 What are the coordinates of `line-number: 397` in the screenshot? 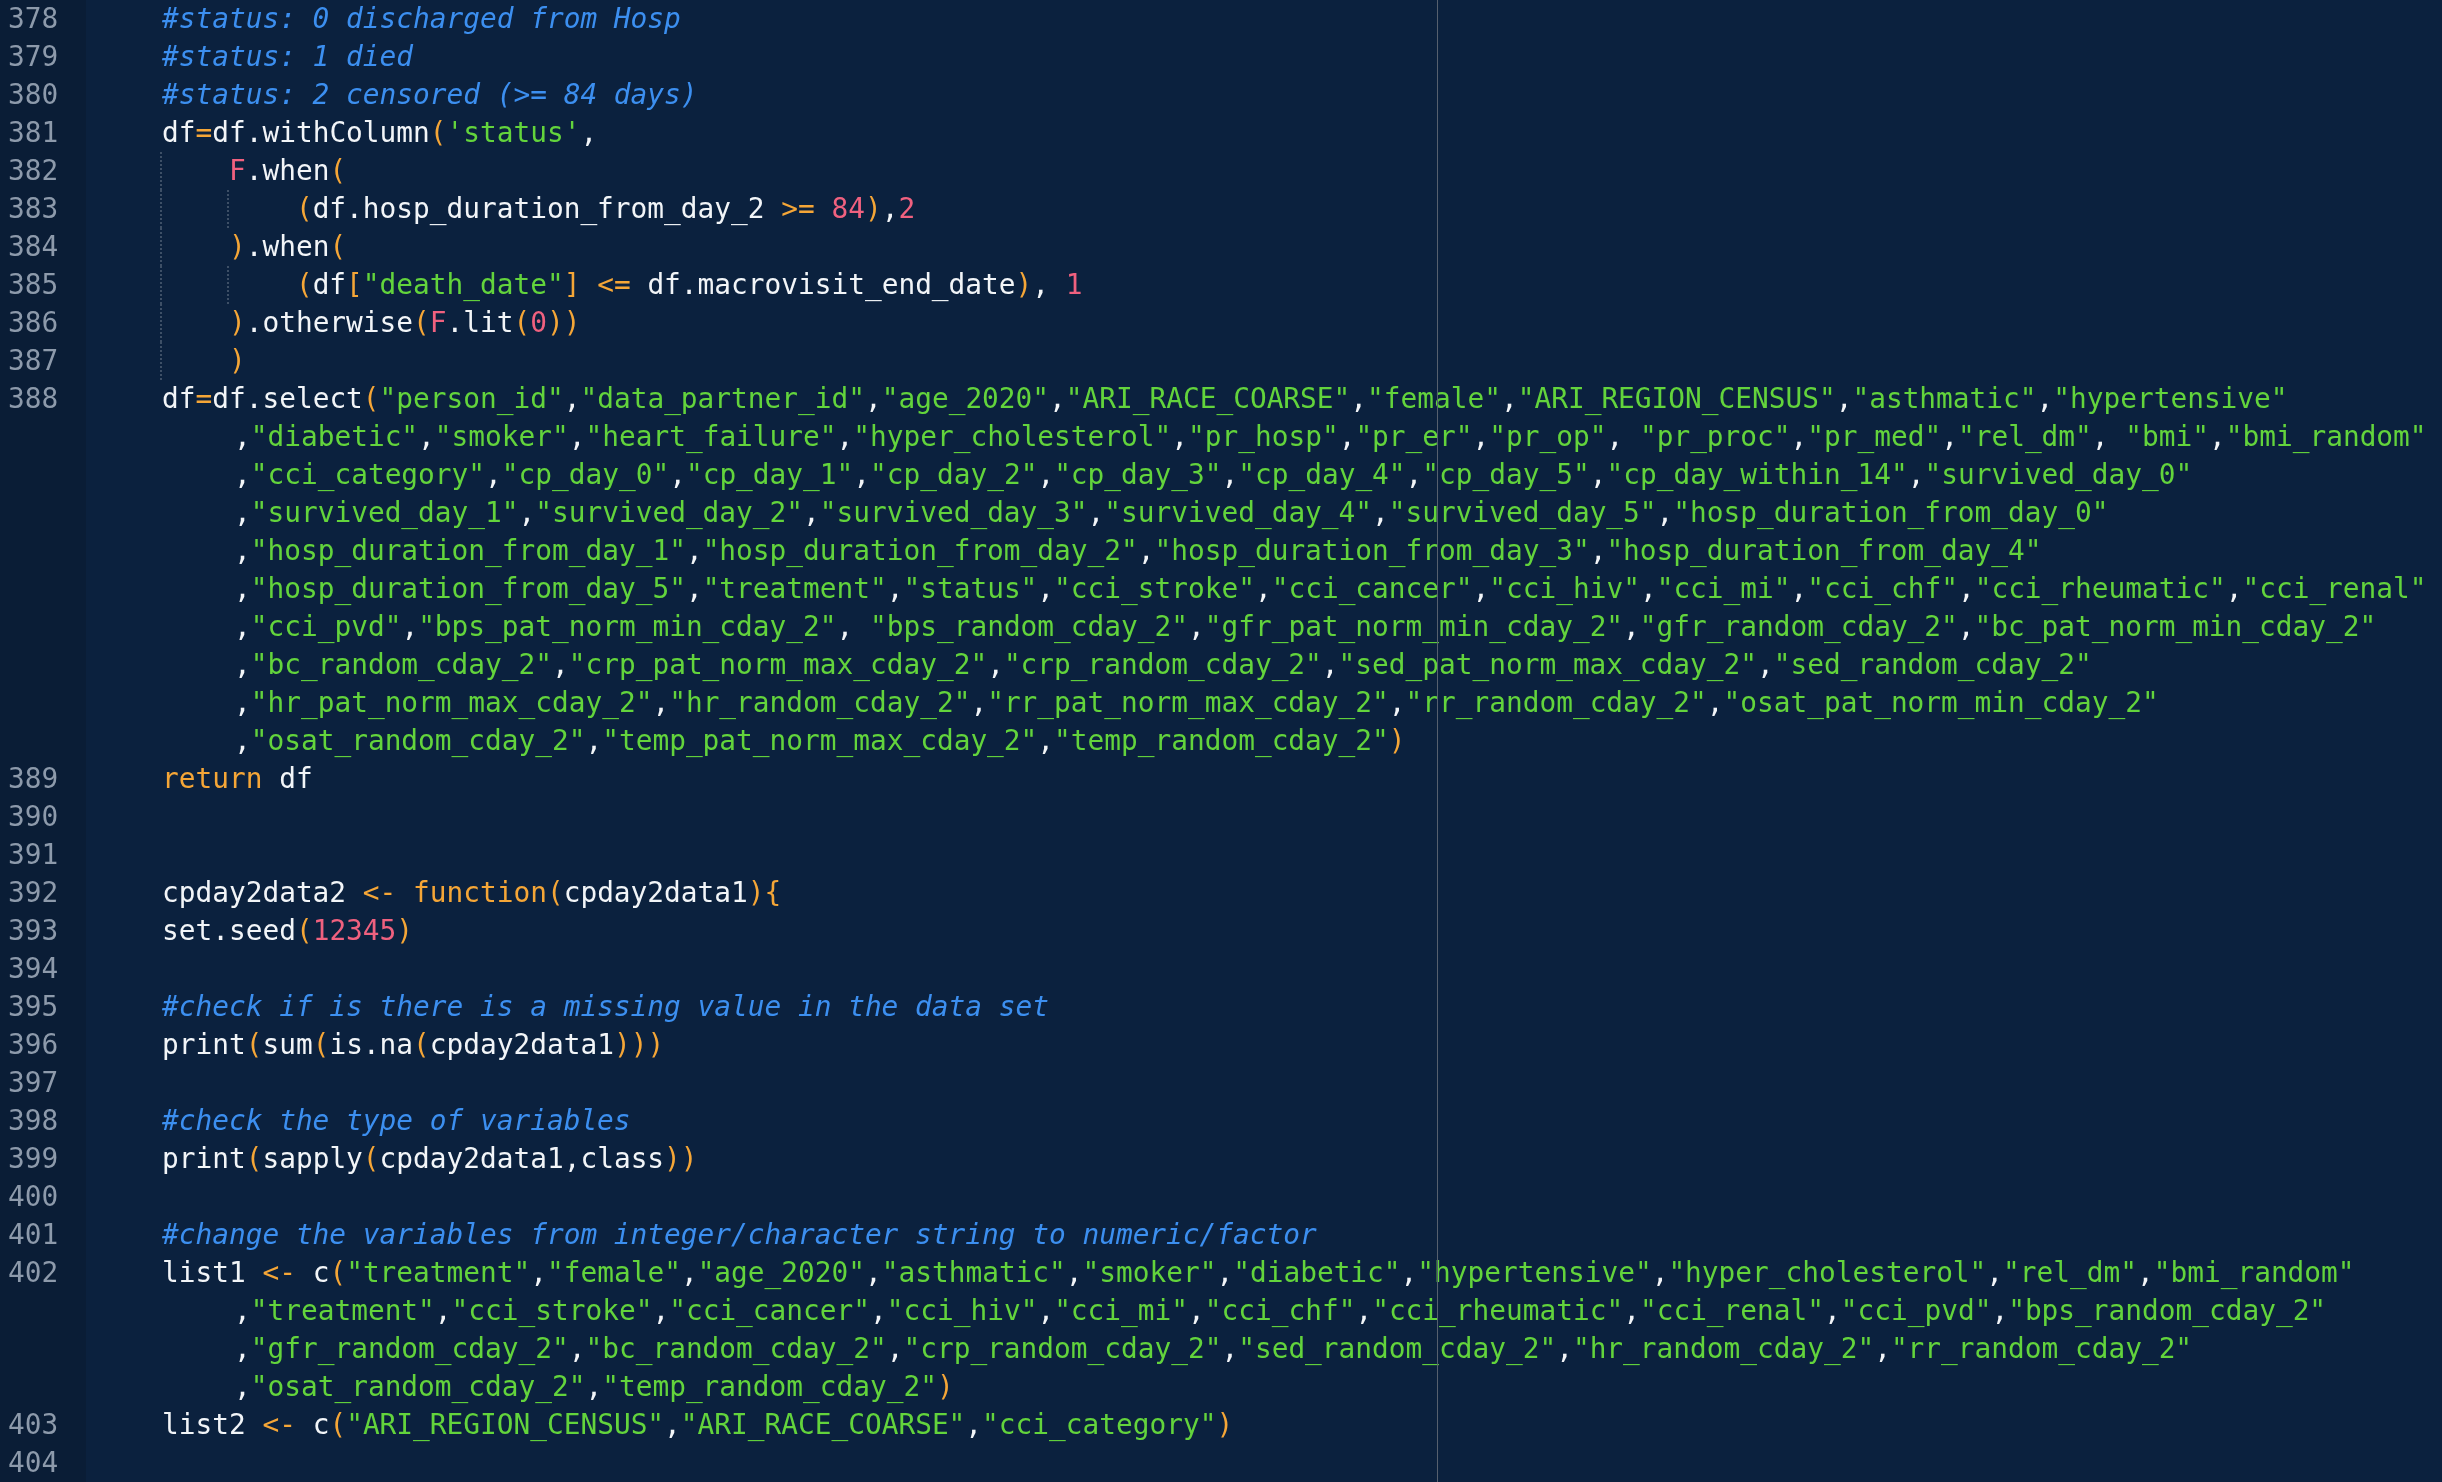 It's located at (33, 1082).